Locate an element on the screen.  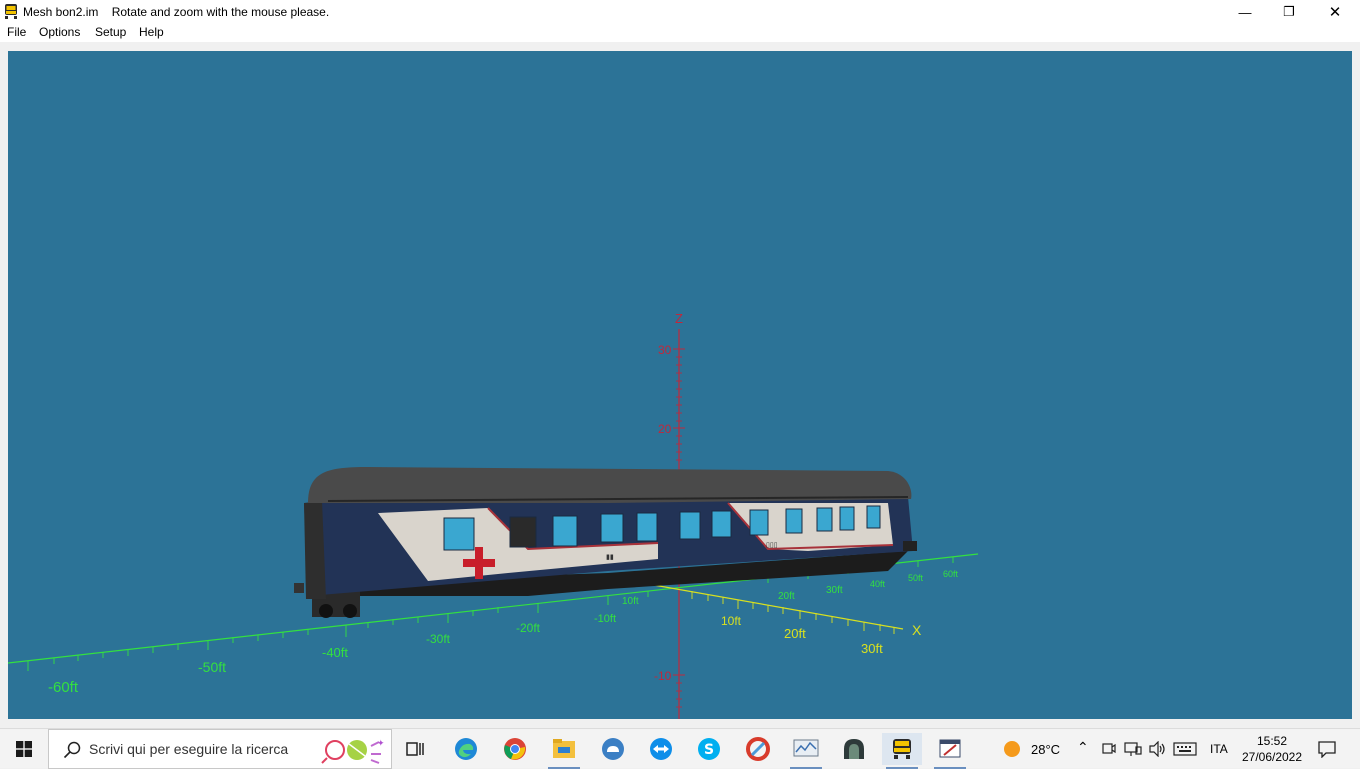
folder-icon is located at coordinates (564, 748).